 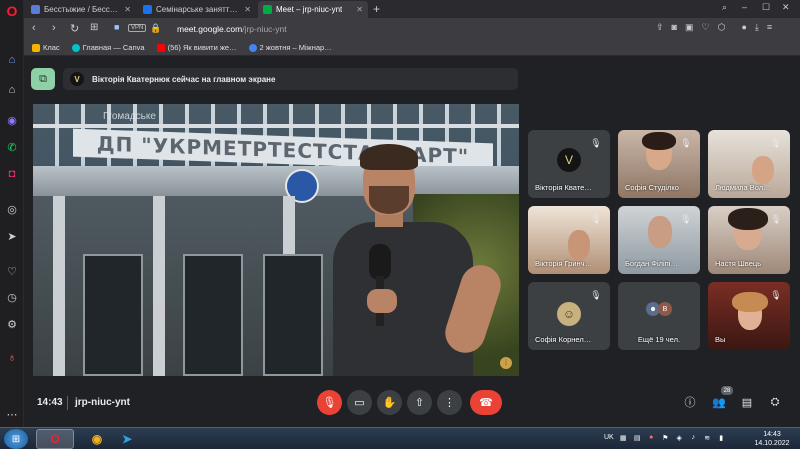 I want to click on participant-hair, so click(x=750, y=302).